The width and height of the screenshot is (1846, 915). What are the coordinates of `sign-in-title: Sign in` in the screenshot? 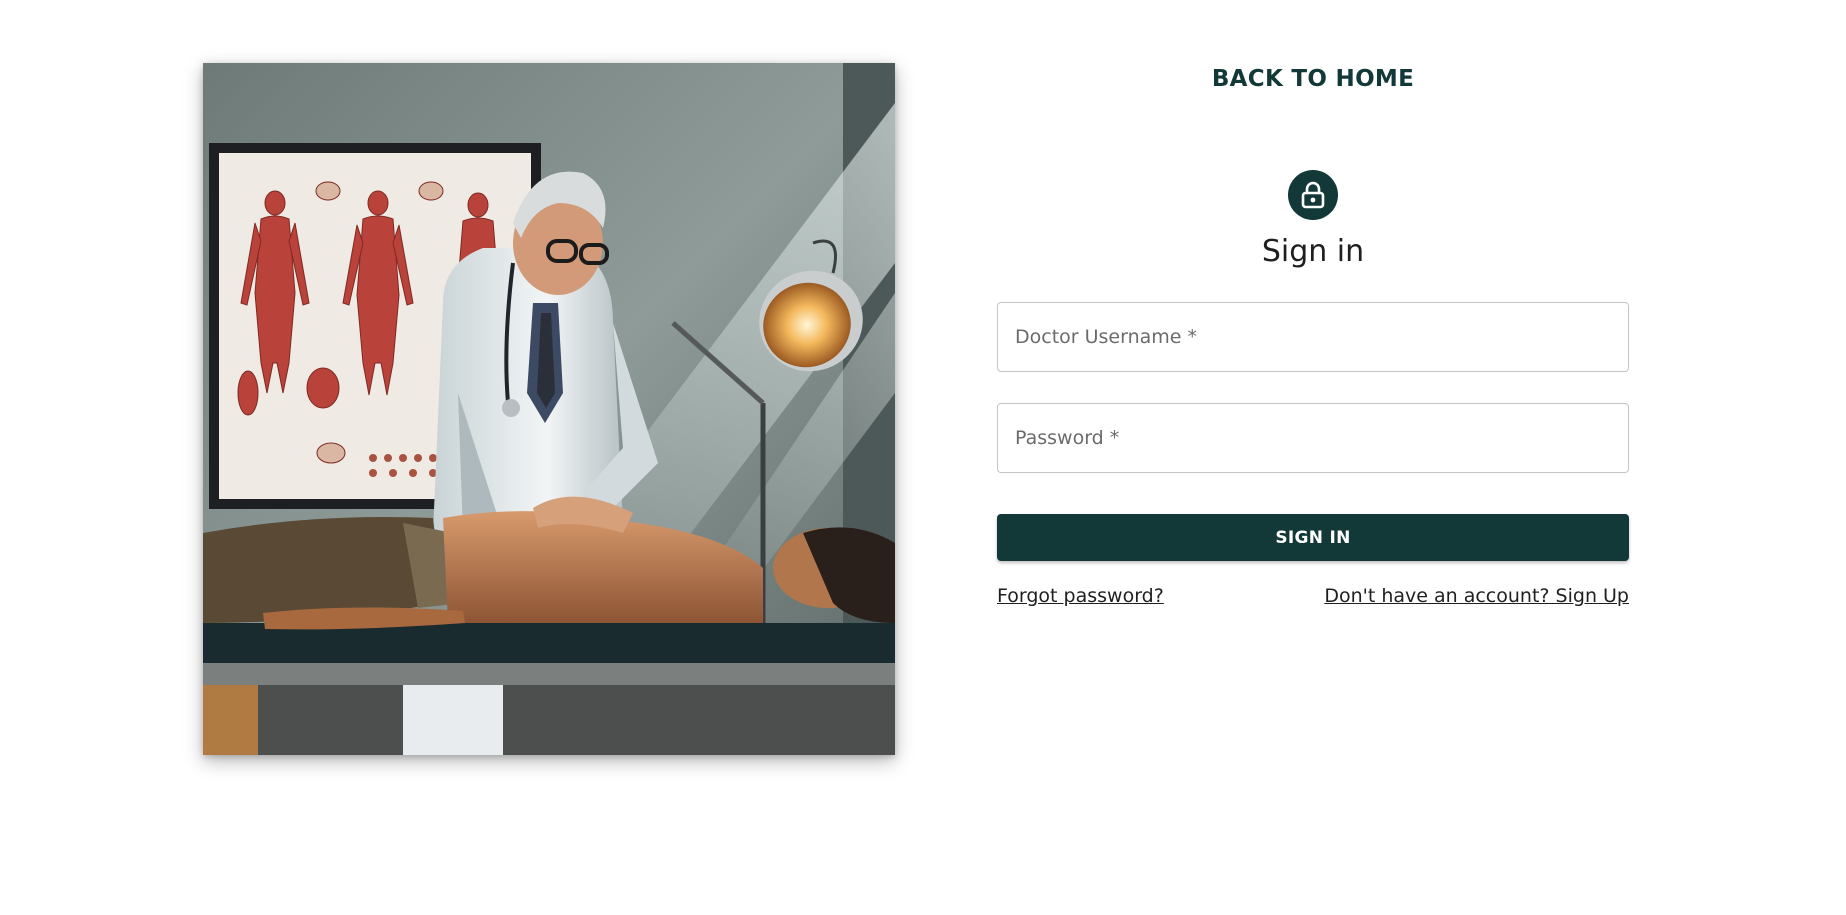 It's located at (1313, 251).